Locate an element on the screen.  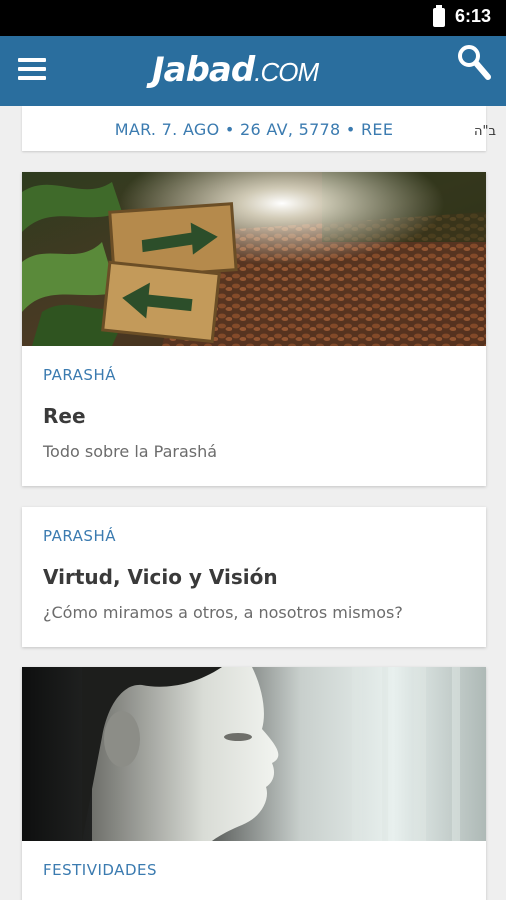
card-title: Ree is located at coordinates (64, 416).